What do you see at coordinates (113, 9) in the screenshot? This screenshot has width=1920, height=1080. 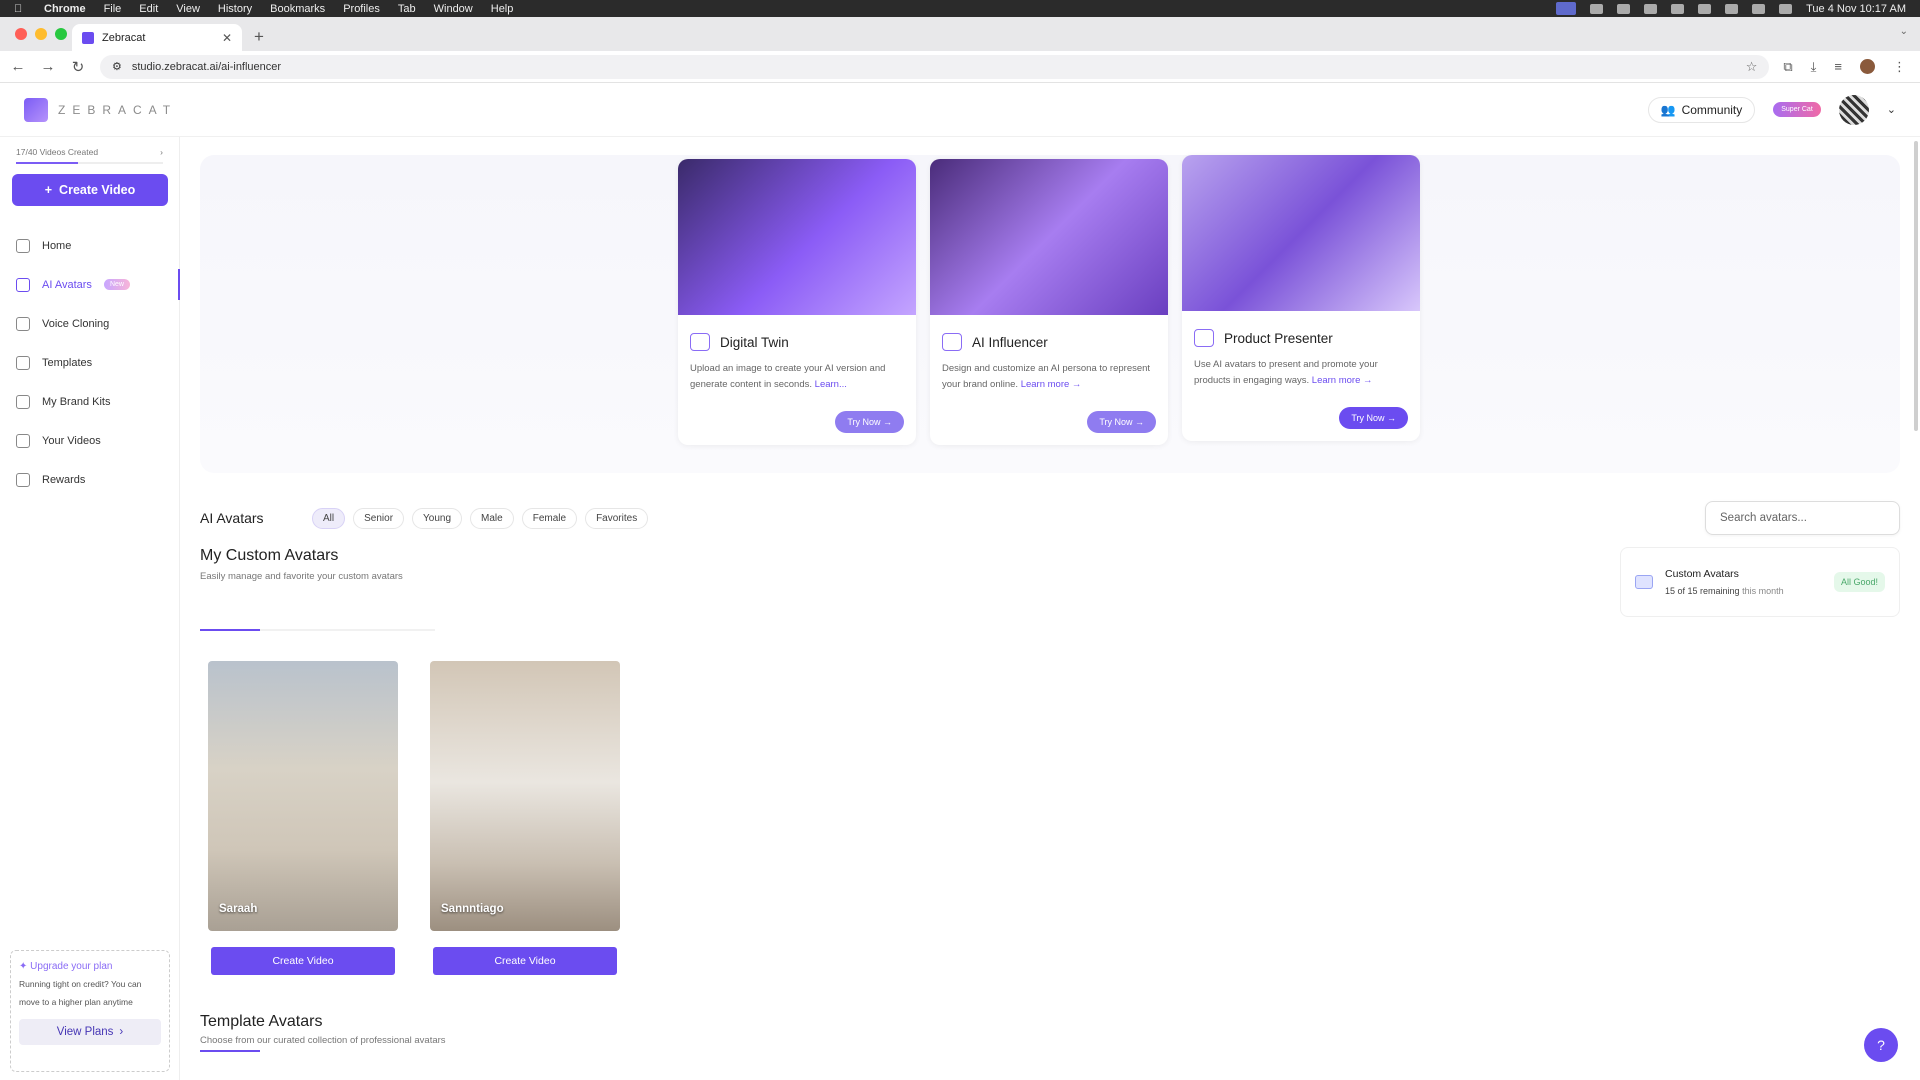 I see `menu-file: File` at bounding box center [113, 9].